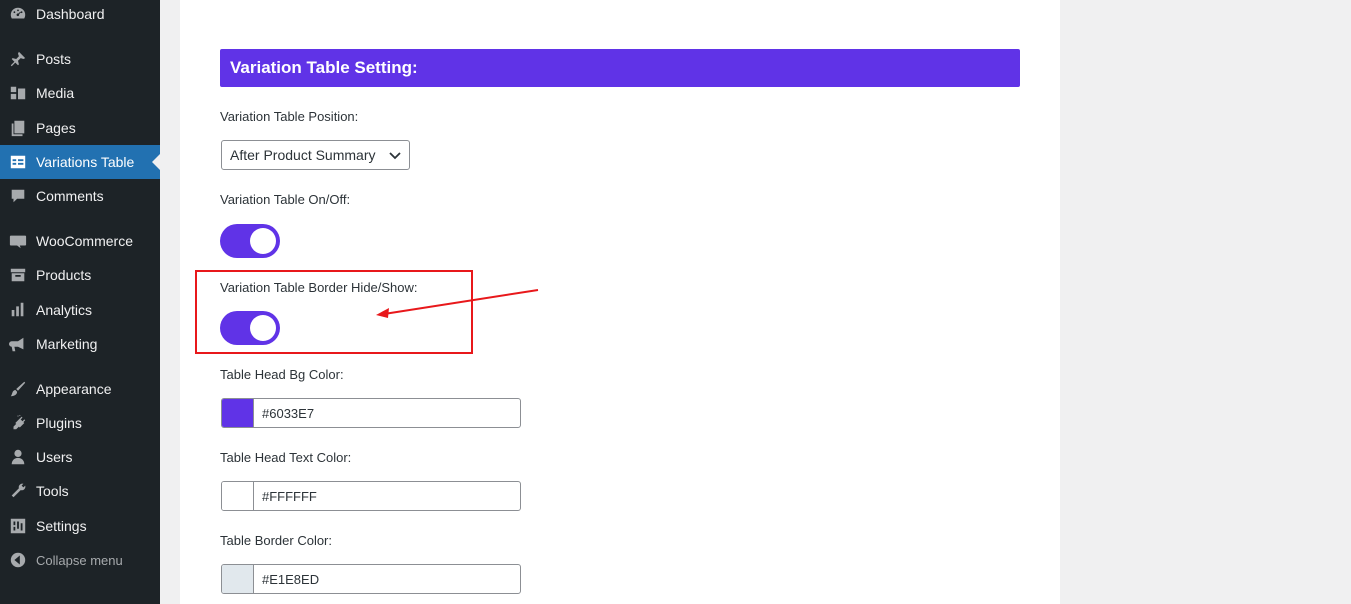 The height and width of the screenshot is (604, 1351). Describe the element at coordinates (18, 128) in the screenshot. I see `pages-icon` at that location.